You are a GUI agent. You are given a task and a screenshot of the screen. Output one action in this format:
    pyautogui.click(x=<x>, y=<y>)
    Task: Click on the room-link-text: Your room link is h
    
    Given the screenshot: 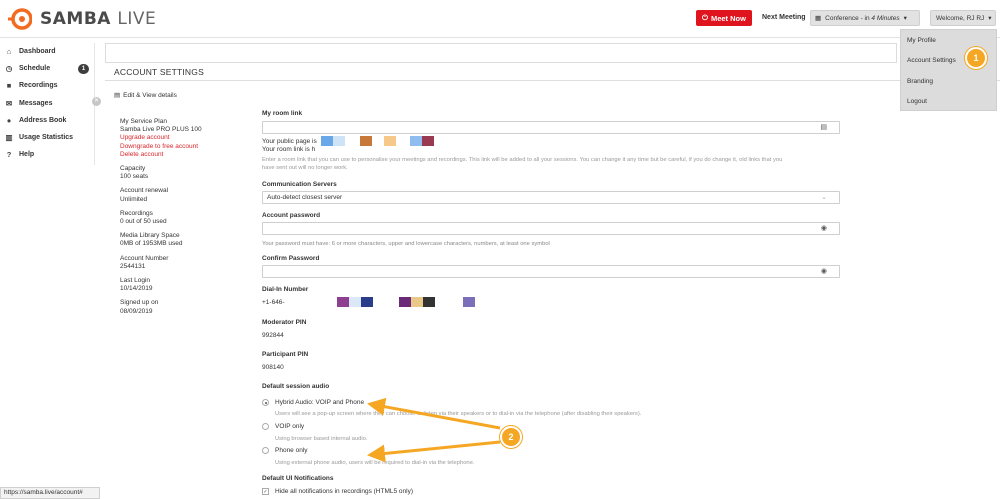 What is the action you would take?
    pyautogui.click(x=289, y=149)
    